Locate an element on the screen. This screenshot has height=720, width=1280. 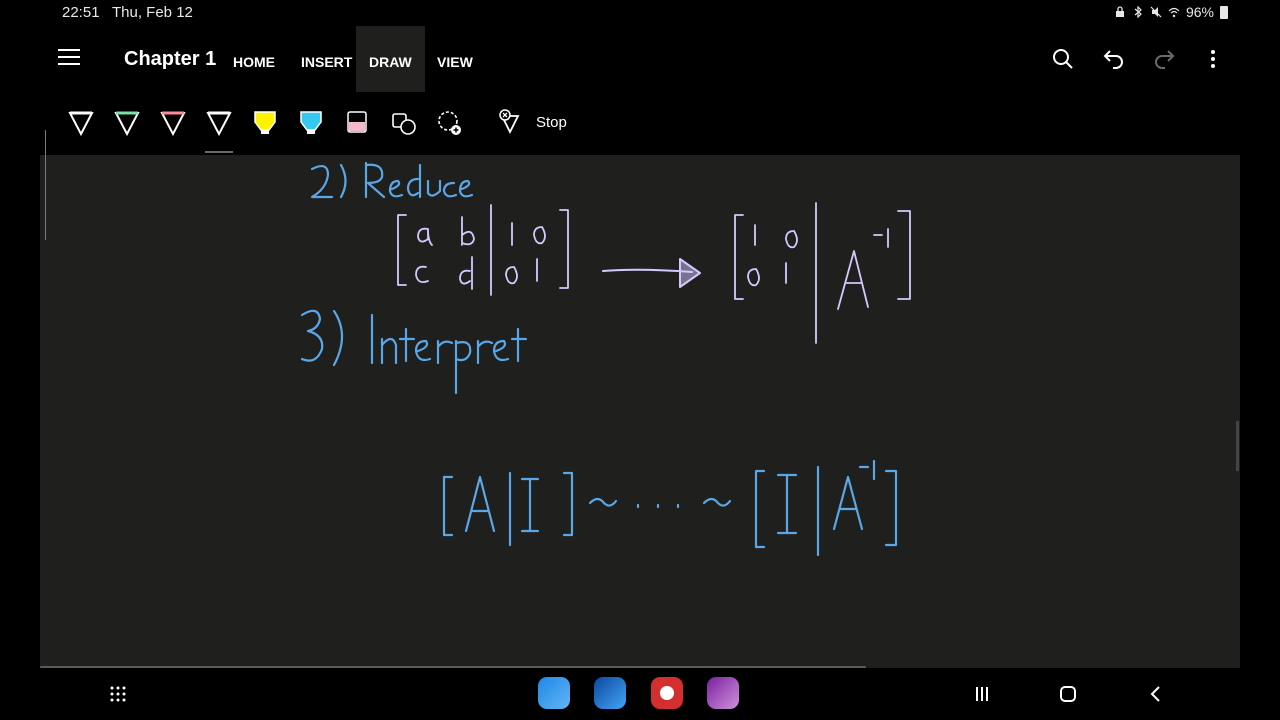
dock-app-onenote-icon is located at coordinates (723, 693).